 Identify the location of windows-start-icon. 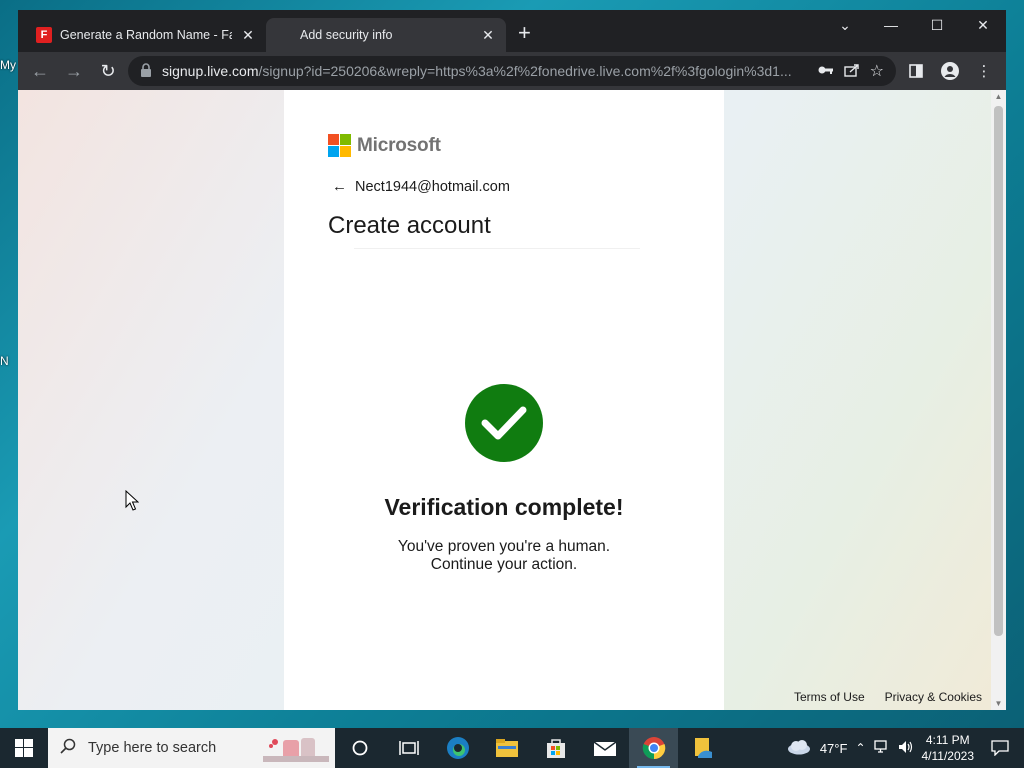
(24, 748).